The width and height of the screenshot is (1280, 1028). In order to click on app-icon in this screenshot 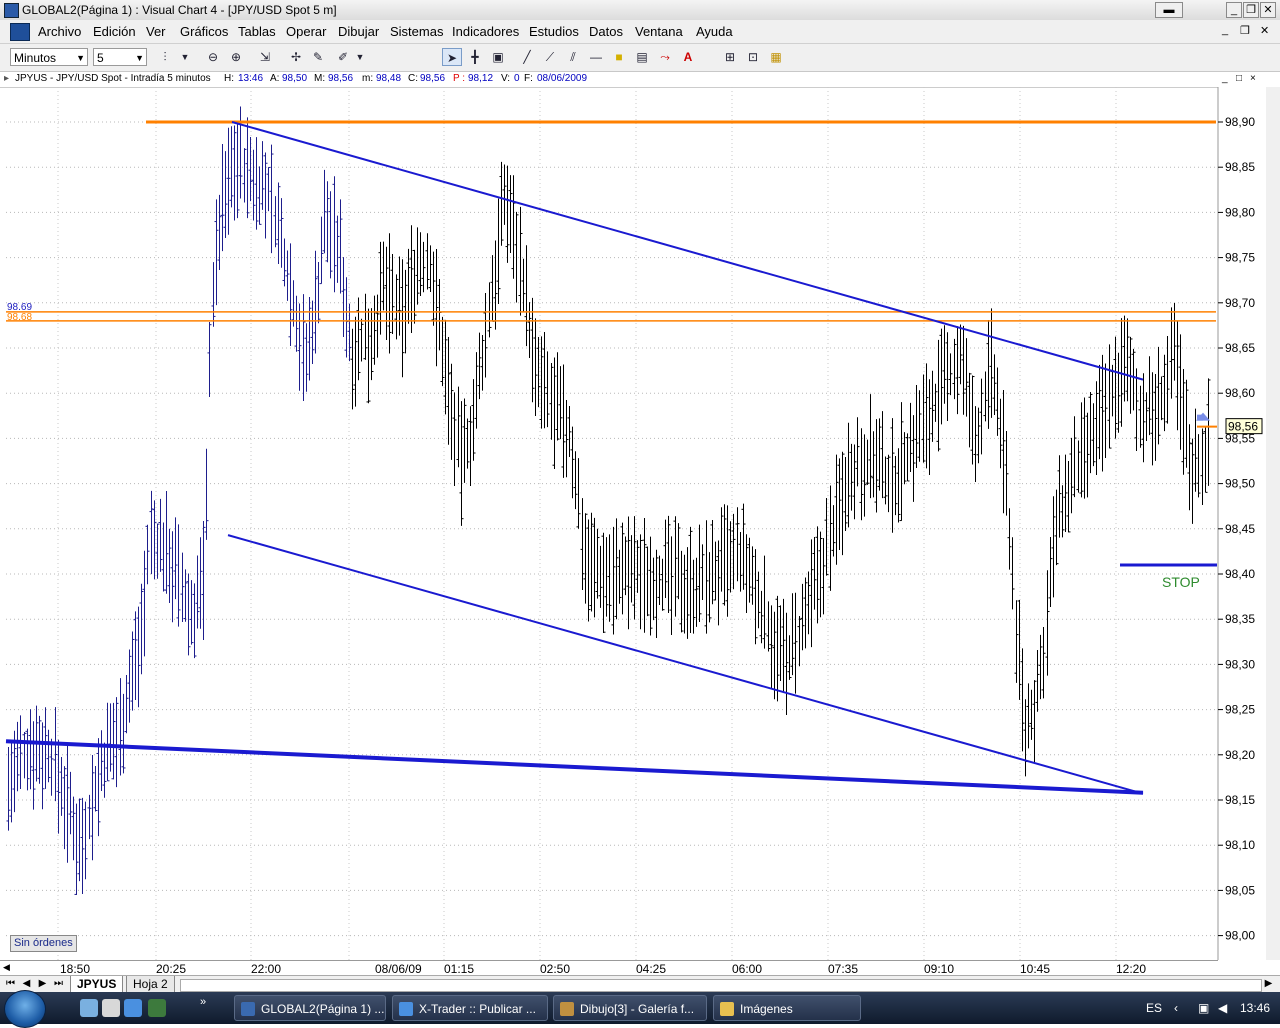, I will do `click(11, 10)`.